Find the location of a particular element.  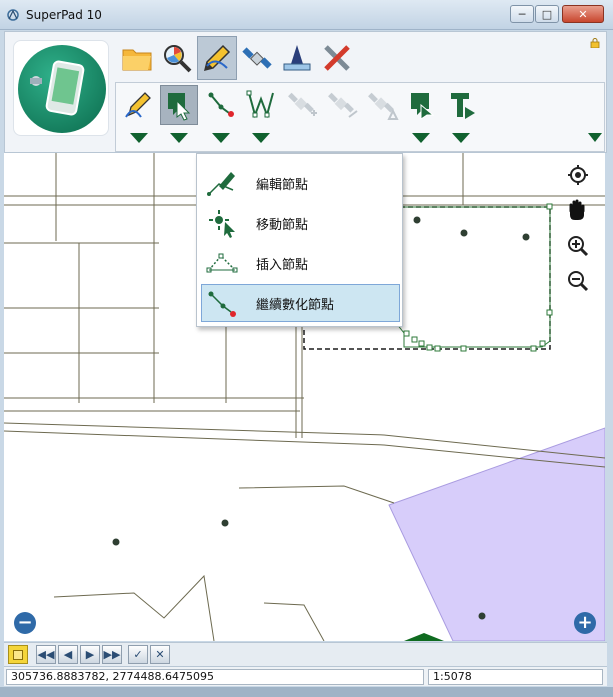

zoom-in-tool-button is located at coordinates (580, 248).